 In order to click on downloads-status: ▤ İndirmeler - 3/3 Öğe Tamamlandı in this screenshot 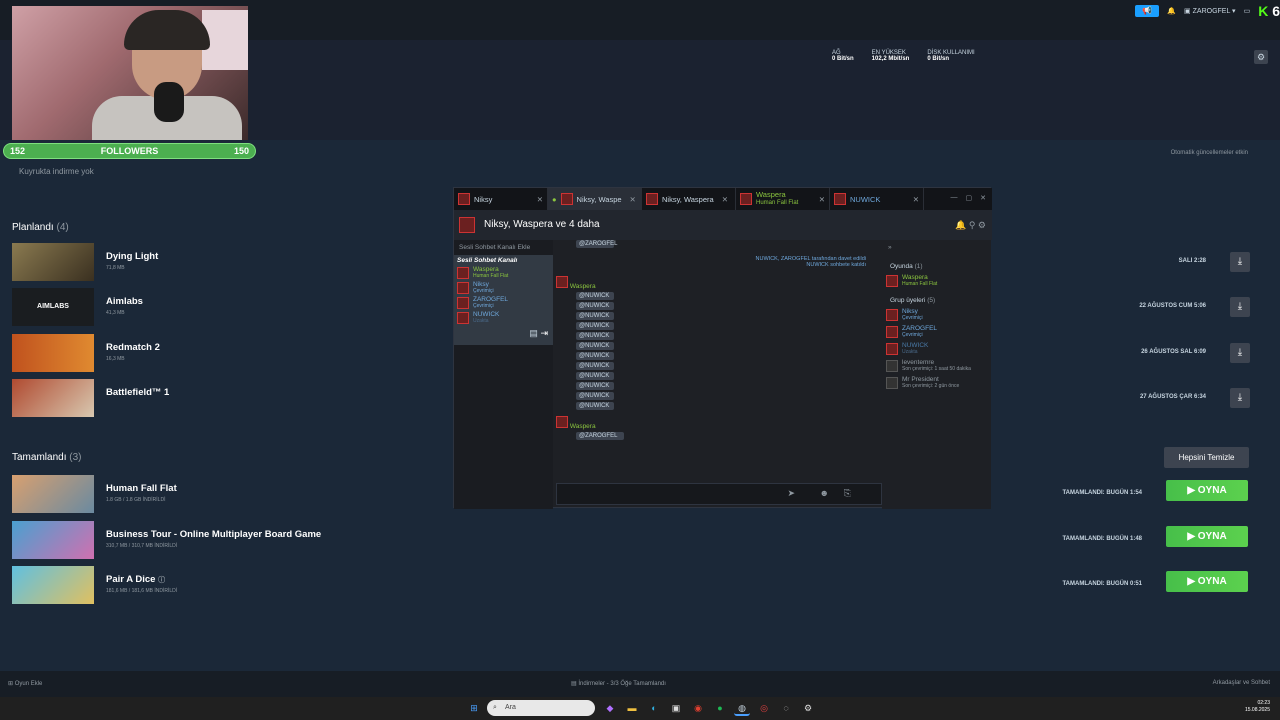, I will do `click(618, 683)`.